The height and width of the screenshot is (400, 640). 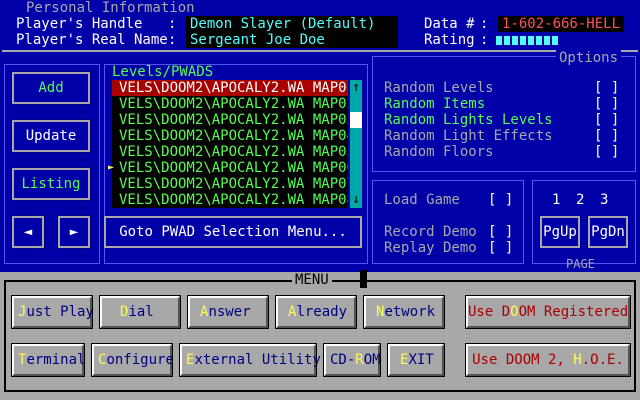 What do you see at coordinates (500, 200) in the screenshot?
I see `load-game-checkbox: [ ]` at bounding box center [500, 200].